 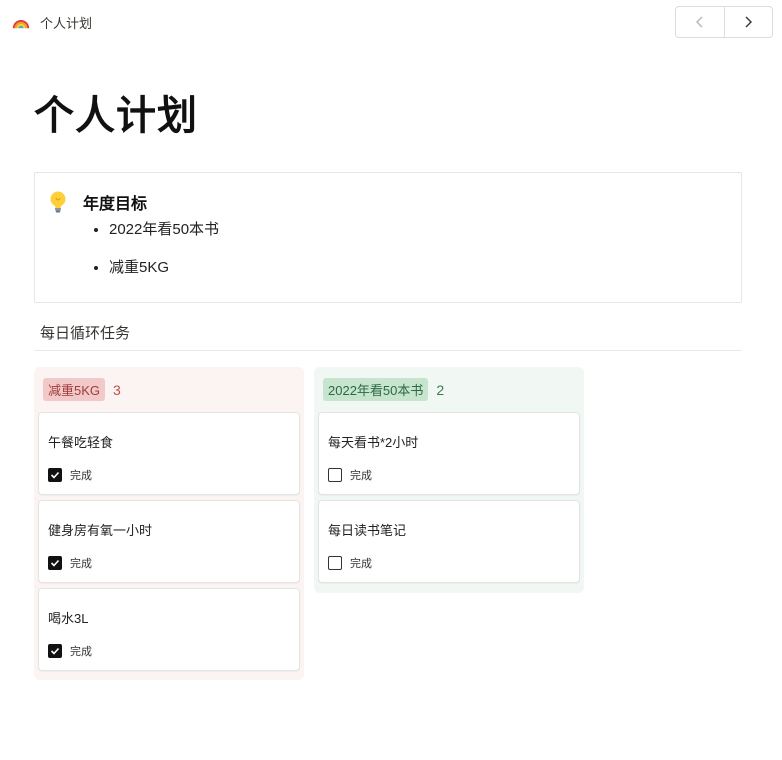 I want to click on page-navigation, so click(x=724, y=22).